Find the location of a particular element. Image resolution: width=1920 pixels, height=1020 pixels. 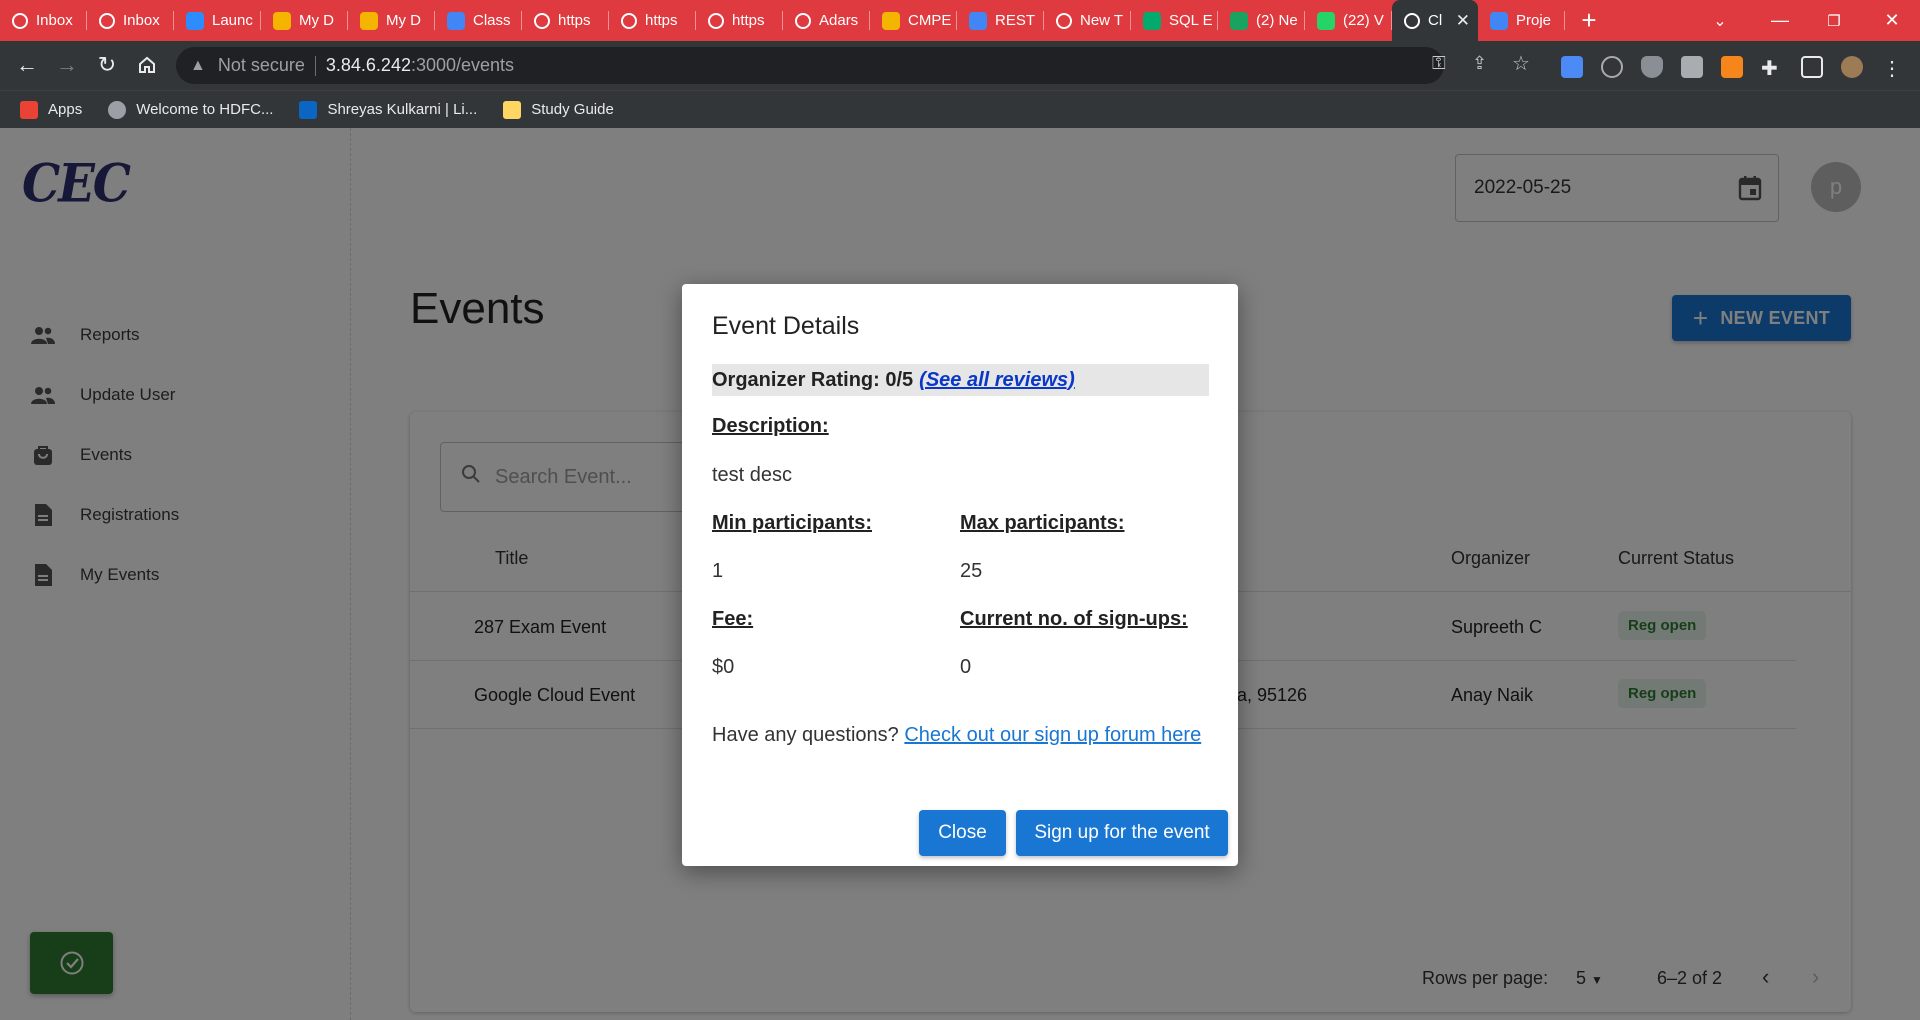

bookmark-item: Apps is located at coordinates (51, 109).